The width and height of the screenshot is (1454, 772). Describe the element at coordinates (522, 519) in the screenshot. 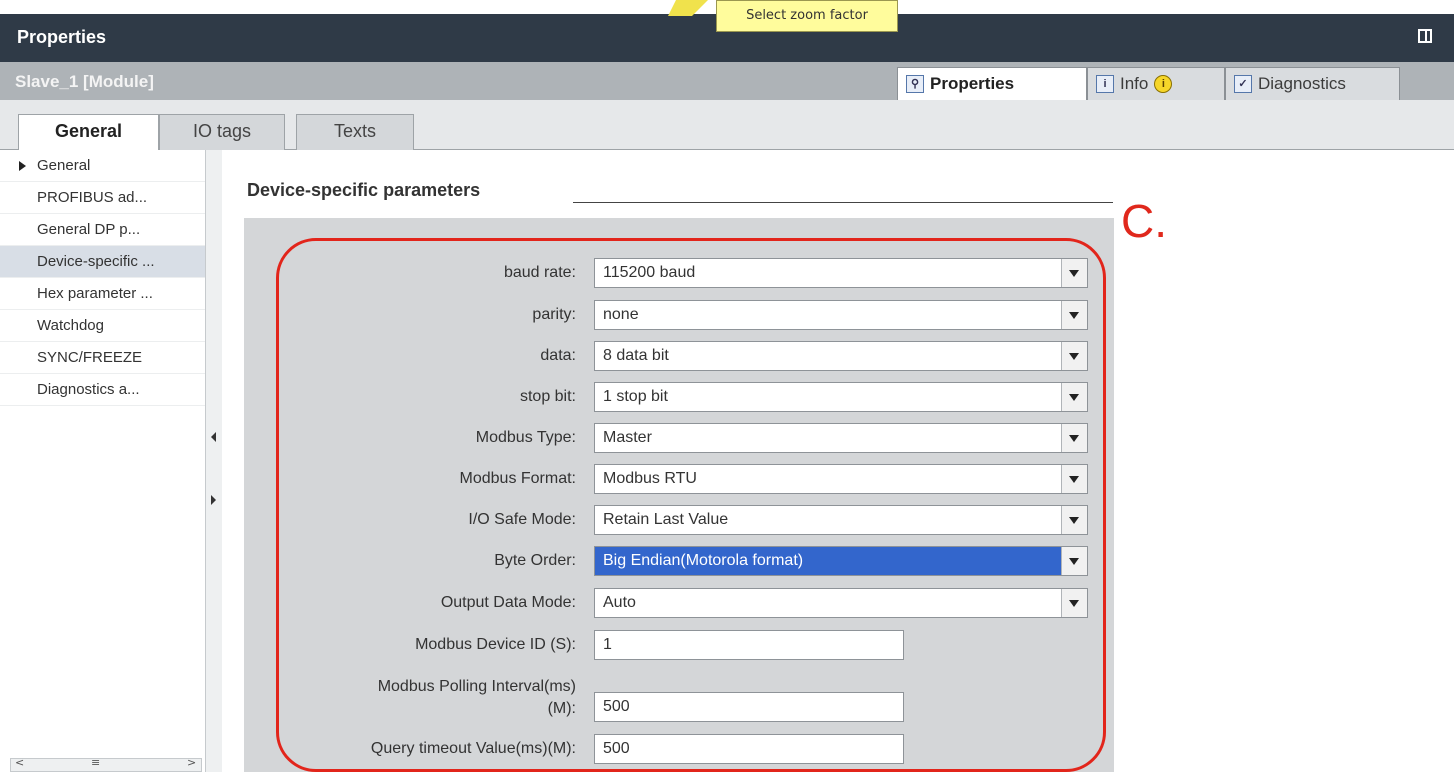

I see `io-safe-mode-label: I/O Safe Mode:` at that location.